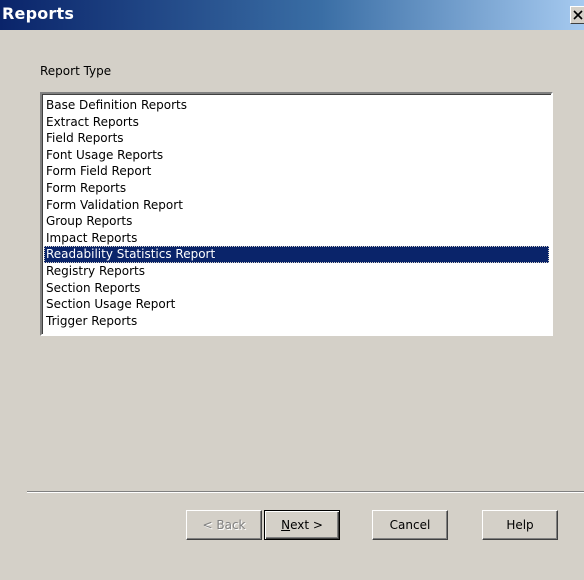 This screenshot has width=584, height=580. Describe the element at coordinates (296, 171) in the screenshot. I see `list-item: Form Field Report` at that location.